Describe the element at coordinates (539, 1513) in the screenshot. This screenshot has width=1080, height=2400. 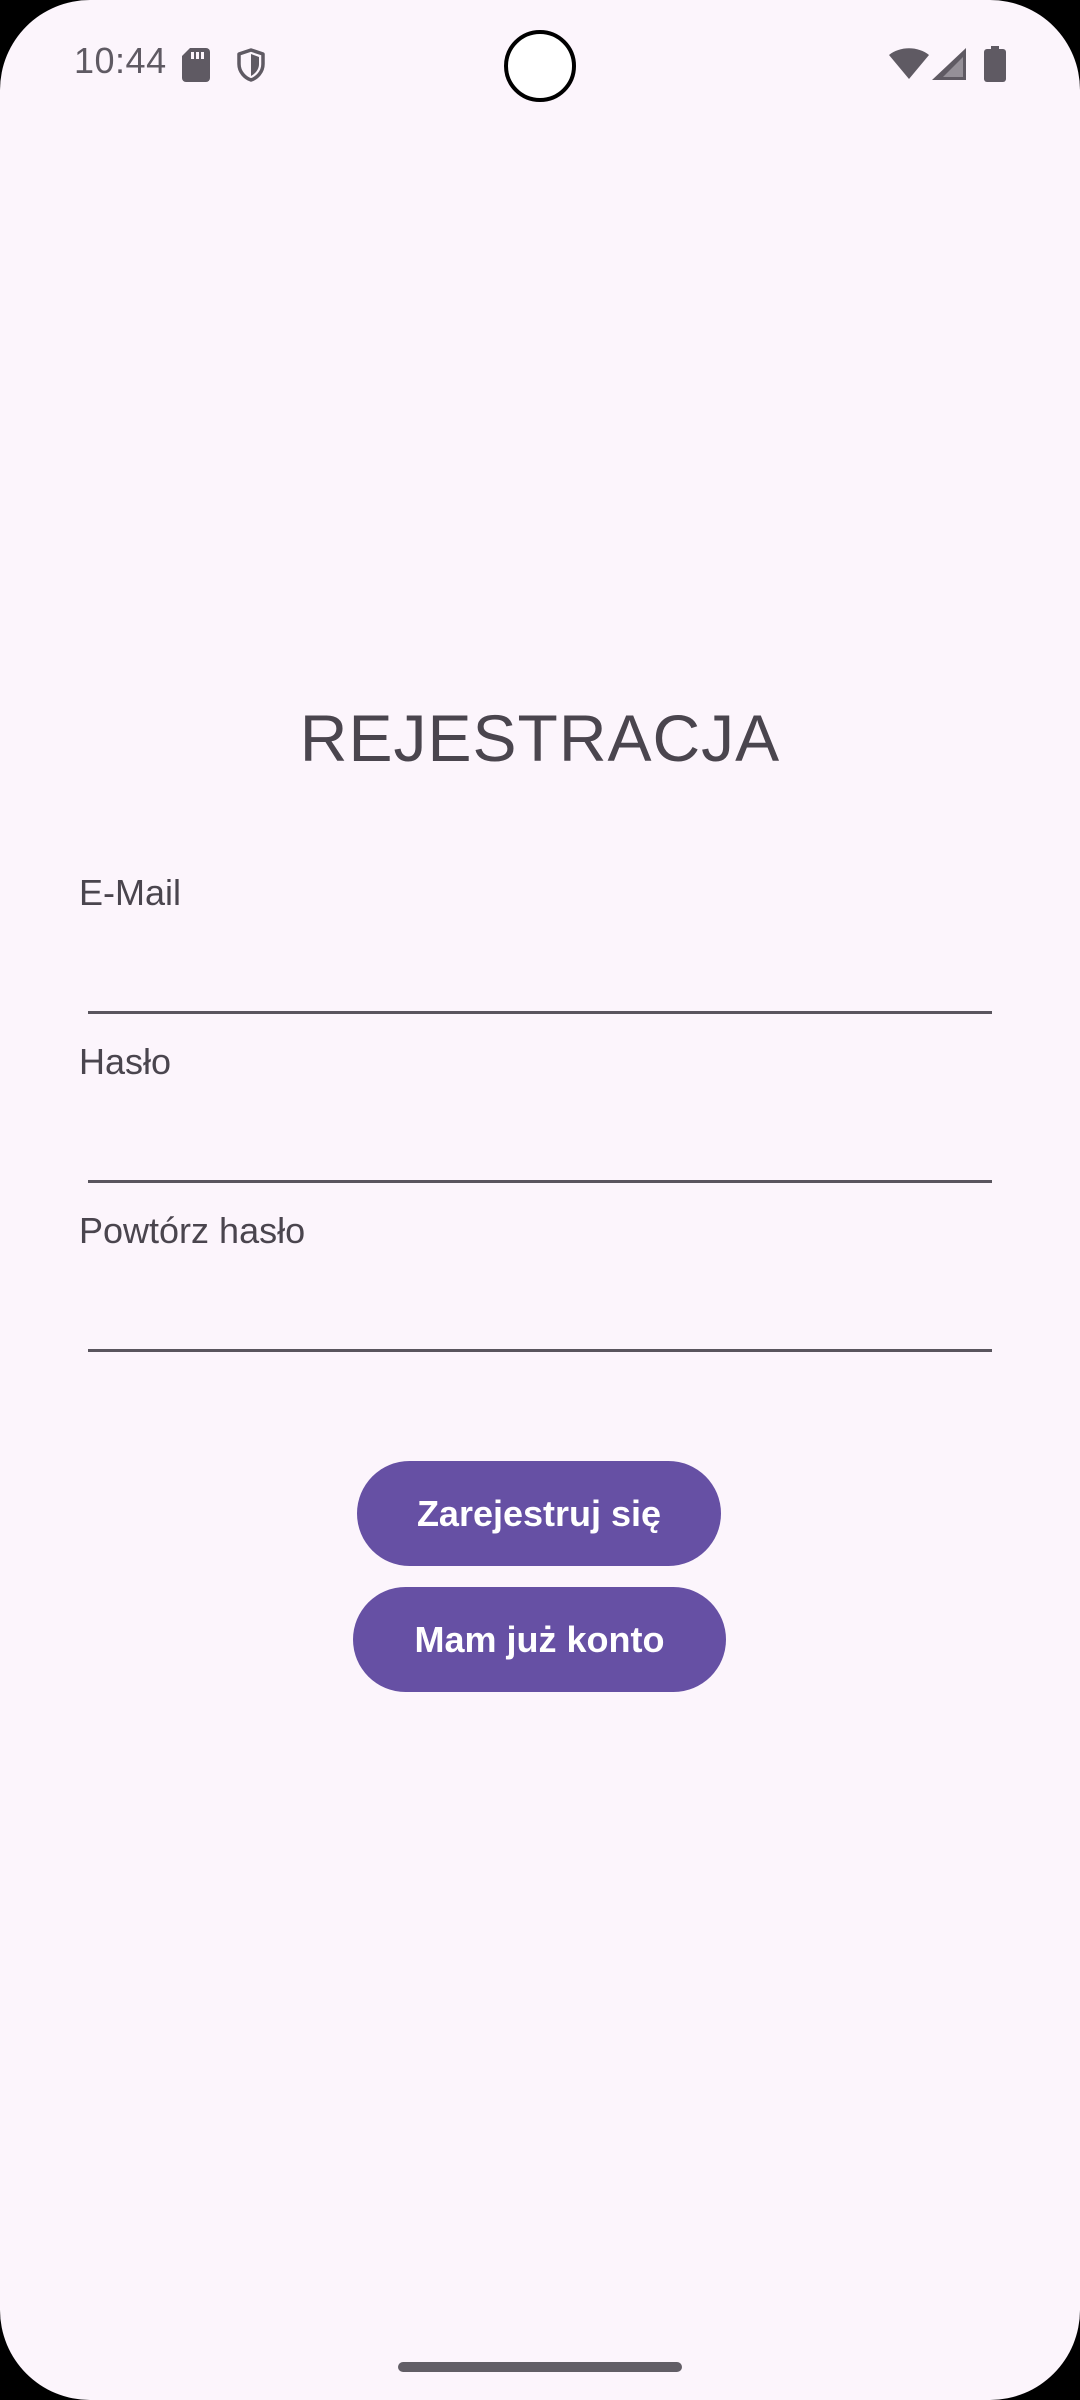
I see `register-button: Zarejestruj się` at that location.